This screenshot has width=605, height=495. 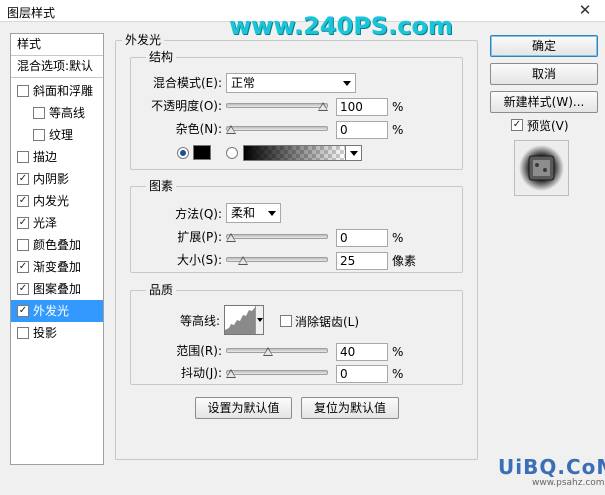 I want to click on brand-logo: UiBQ.CoM, so click(x=551, y=467).